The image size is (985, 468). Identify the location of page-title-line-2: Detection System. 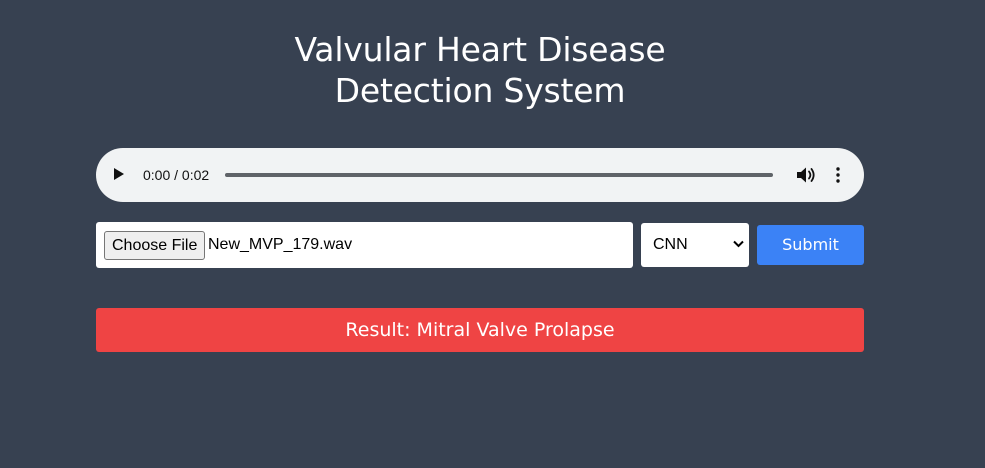
(480, 90).